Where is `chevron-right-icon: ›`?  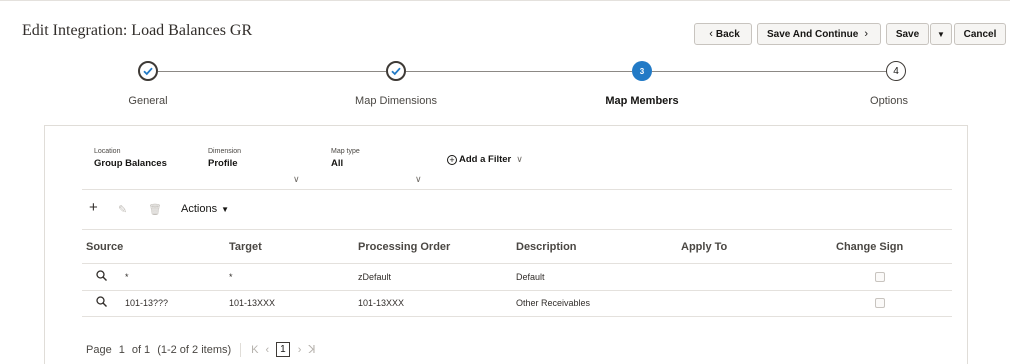
chevron-right-icon: › is located at coordinates (866, 34).